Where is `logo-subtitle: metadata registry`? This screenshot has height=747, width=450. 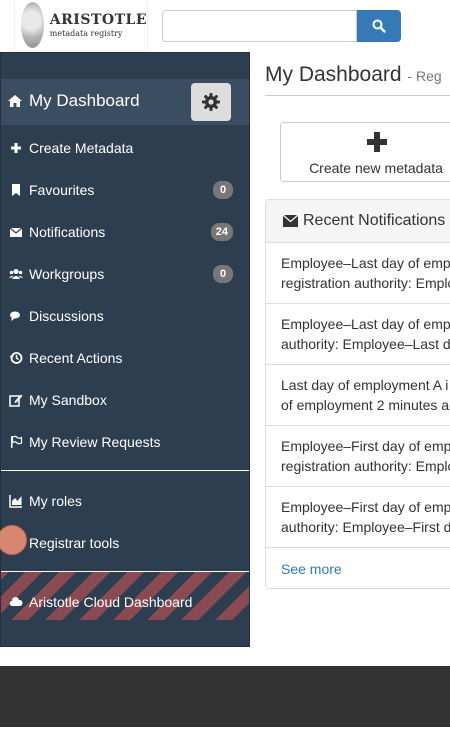 logo-subtitle: metadata registry is located at coordinates (86, 33).